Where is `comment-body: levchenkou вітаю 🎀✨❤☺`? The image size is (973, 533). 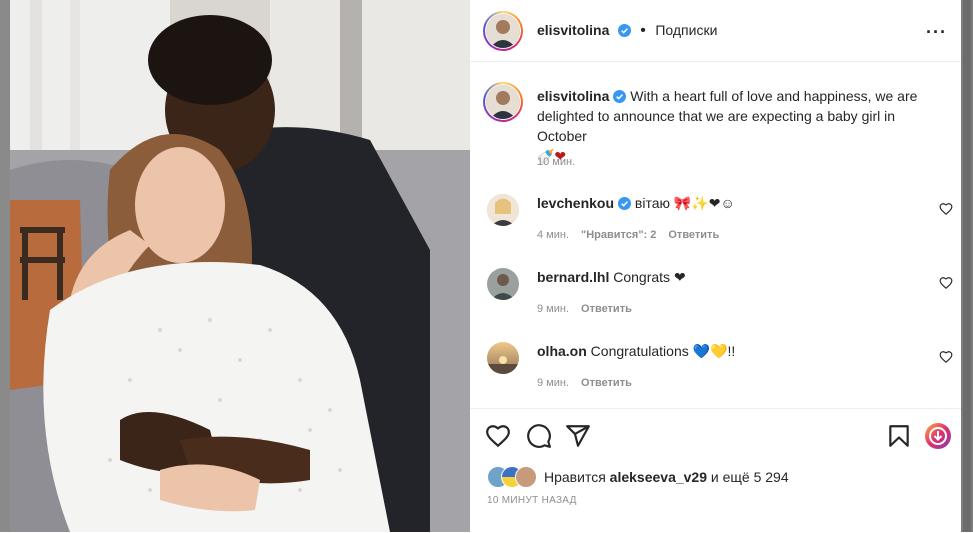
comment-body: levchenkou вітаю 🎀✨❤☺ is located at coordinates (636, 203).